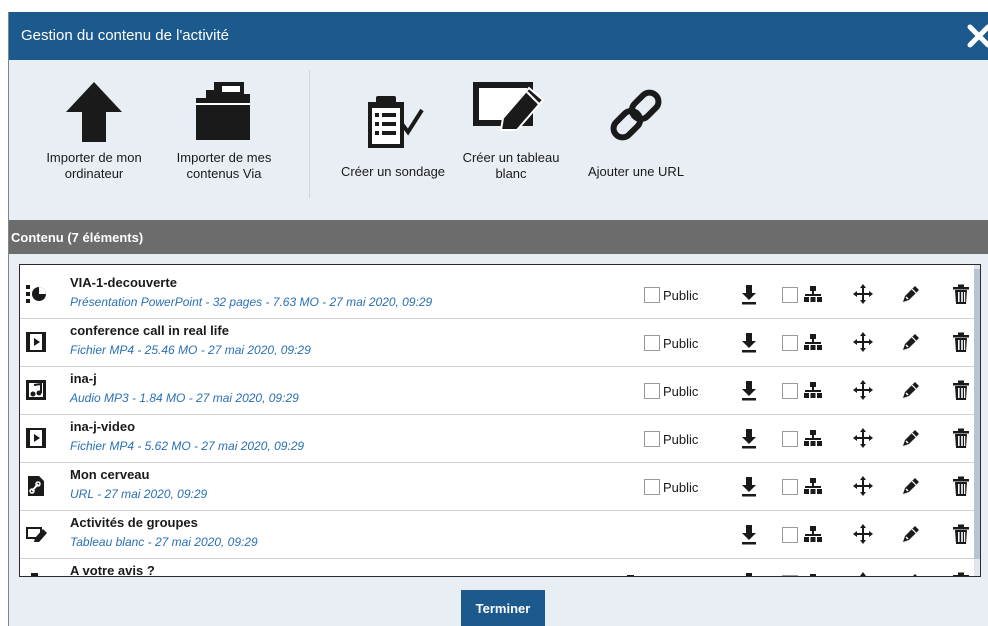  Describe the element at coordinates (223, 111) in the screenshot. I see `folder-icon` at that location.